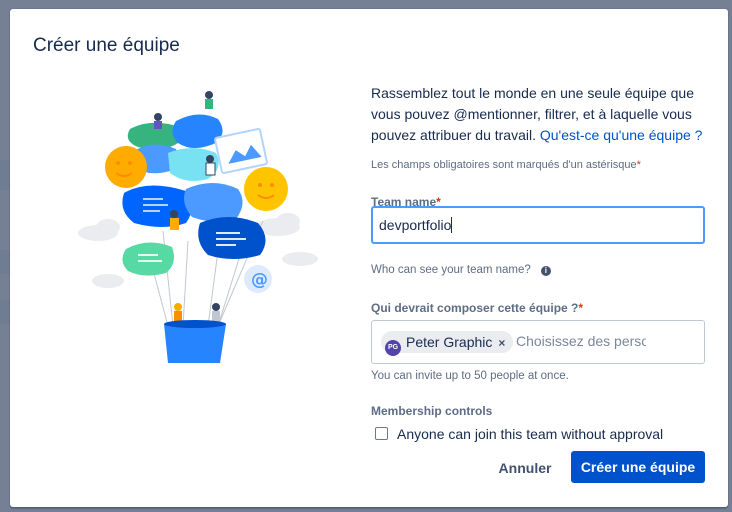 This screenshot has height=512, width=732. What do you see at coordinates (581, 341) in the screenshot?
I see `member-search-input: Choisissez des personnes` at bounding box center [581, 341].